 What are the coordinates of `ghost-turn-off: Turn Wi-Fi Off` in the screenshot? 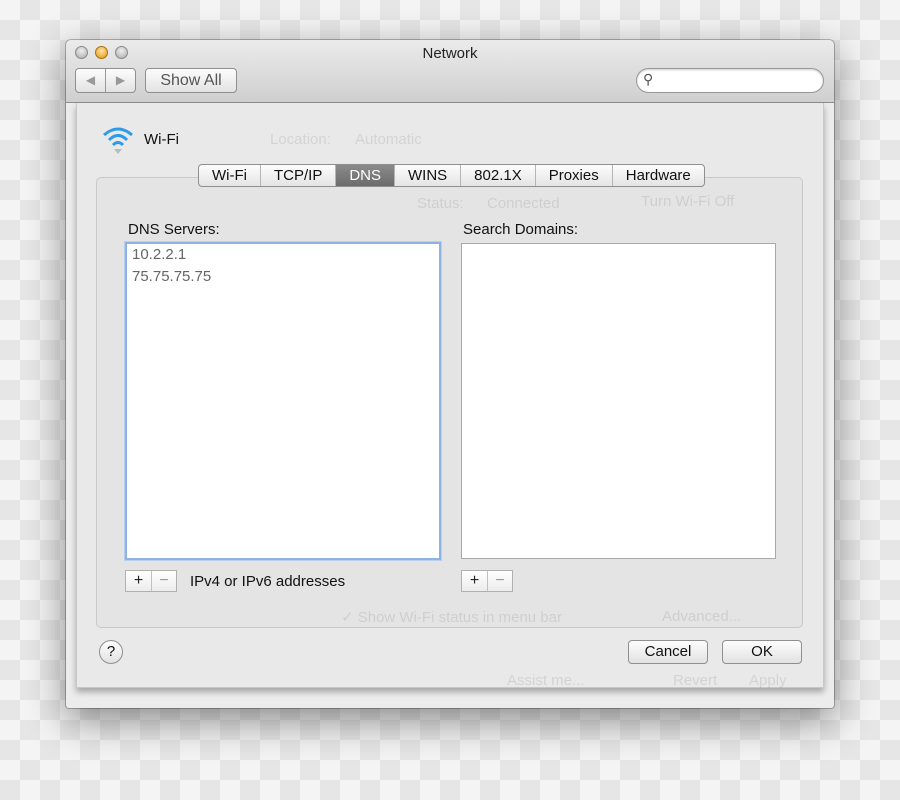 It's located at (688, 201).